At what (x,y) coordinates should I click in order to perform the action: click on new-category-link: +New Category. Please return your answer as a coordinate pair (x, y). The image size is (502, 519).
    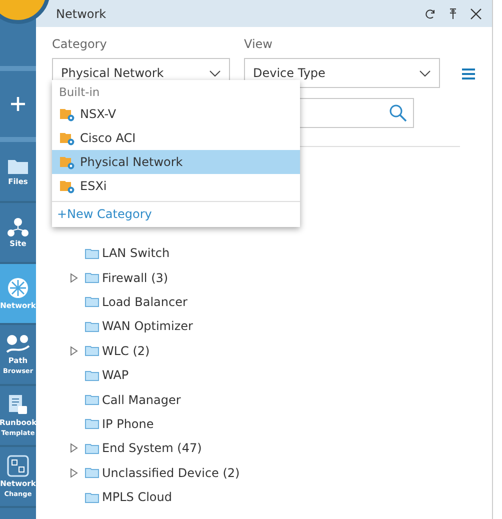
    Looking at the image, I should click on (176, 214).